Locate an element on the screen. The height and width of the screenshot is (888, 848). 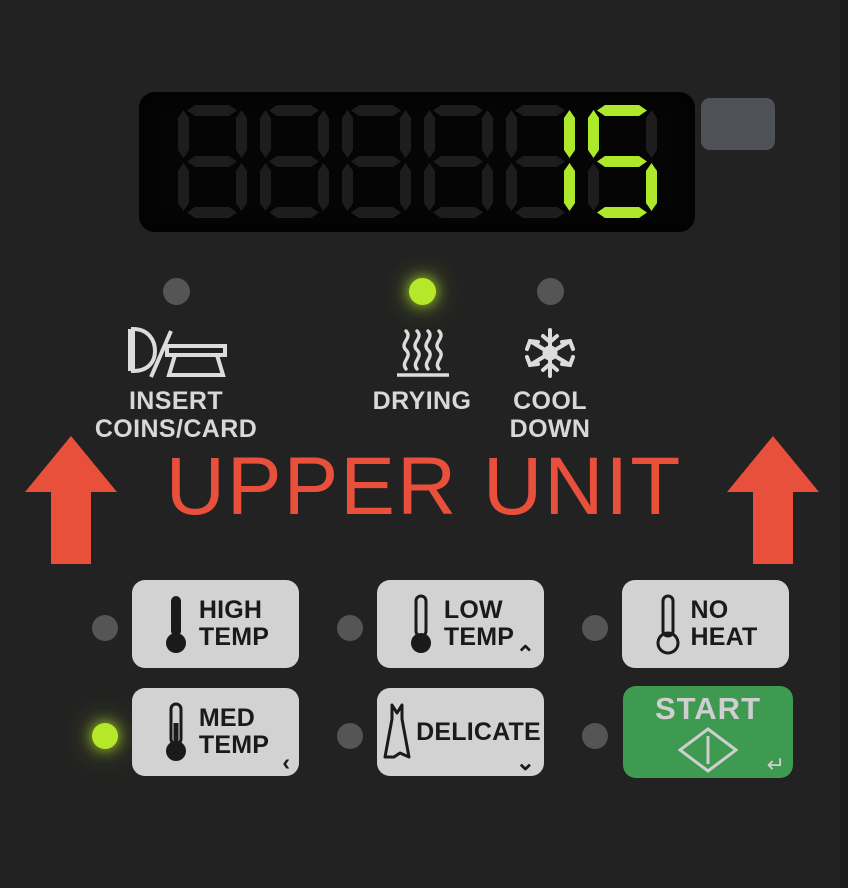
status-led-cool-down is located at coordinates (550, 291).